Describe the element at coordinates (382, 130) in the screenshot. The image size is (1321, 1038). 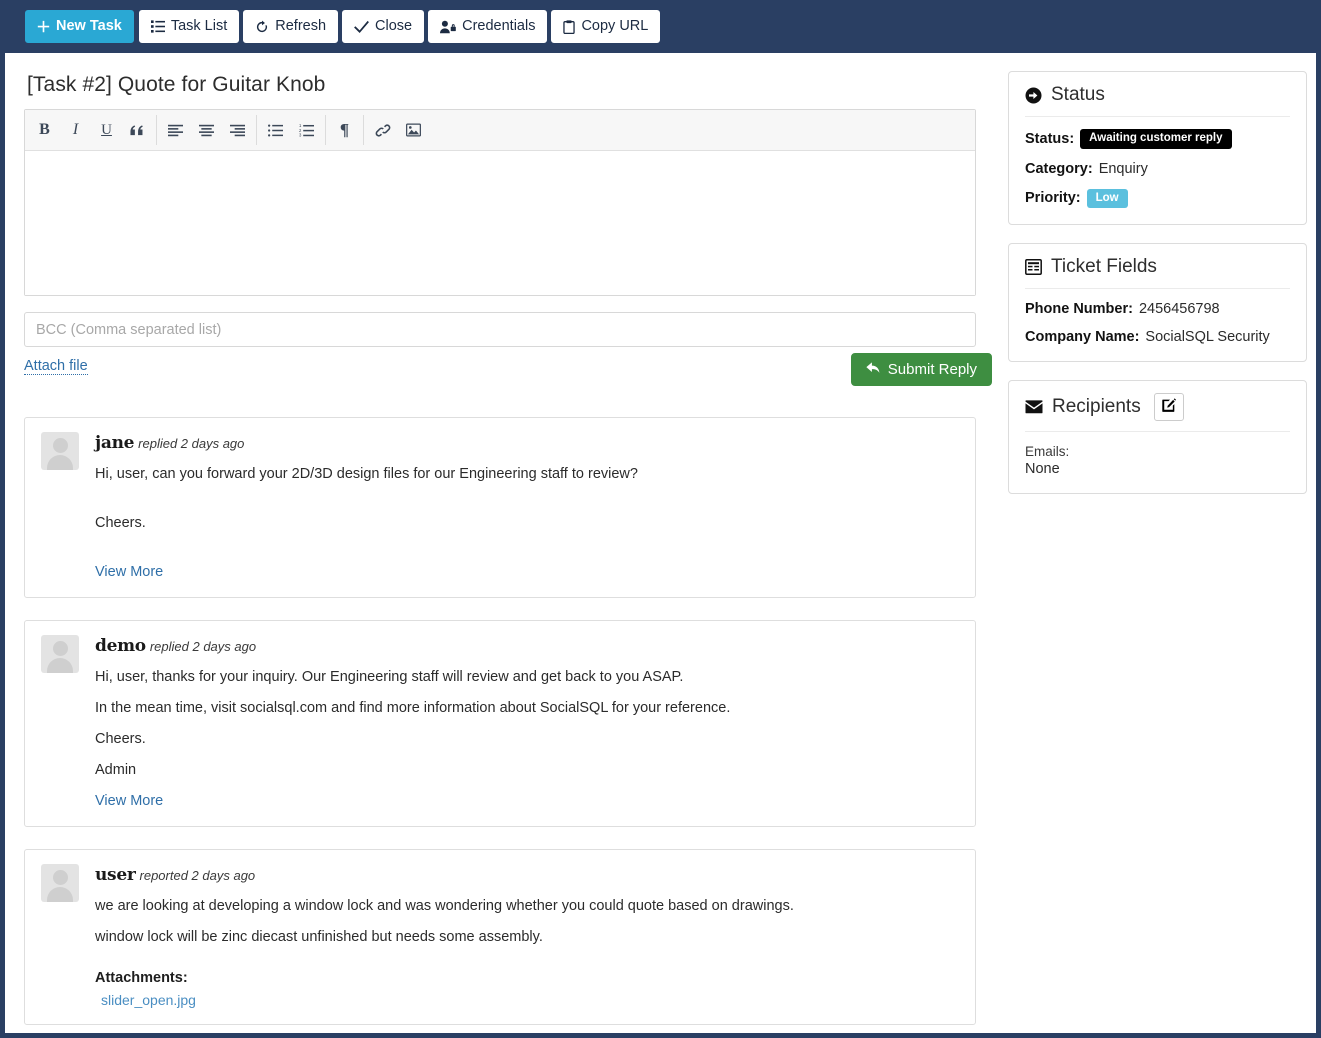
I see `link-icon` at that location.